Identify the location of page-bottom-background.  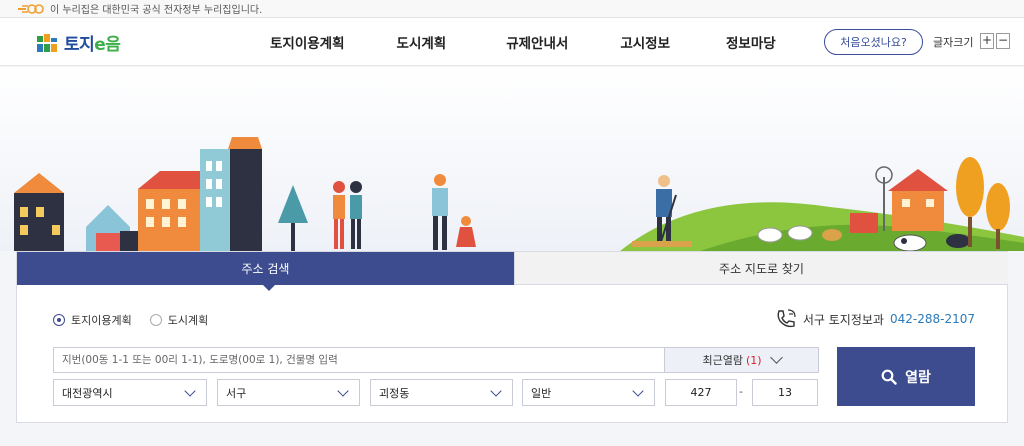
(512, 435).